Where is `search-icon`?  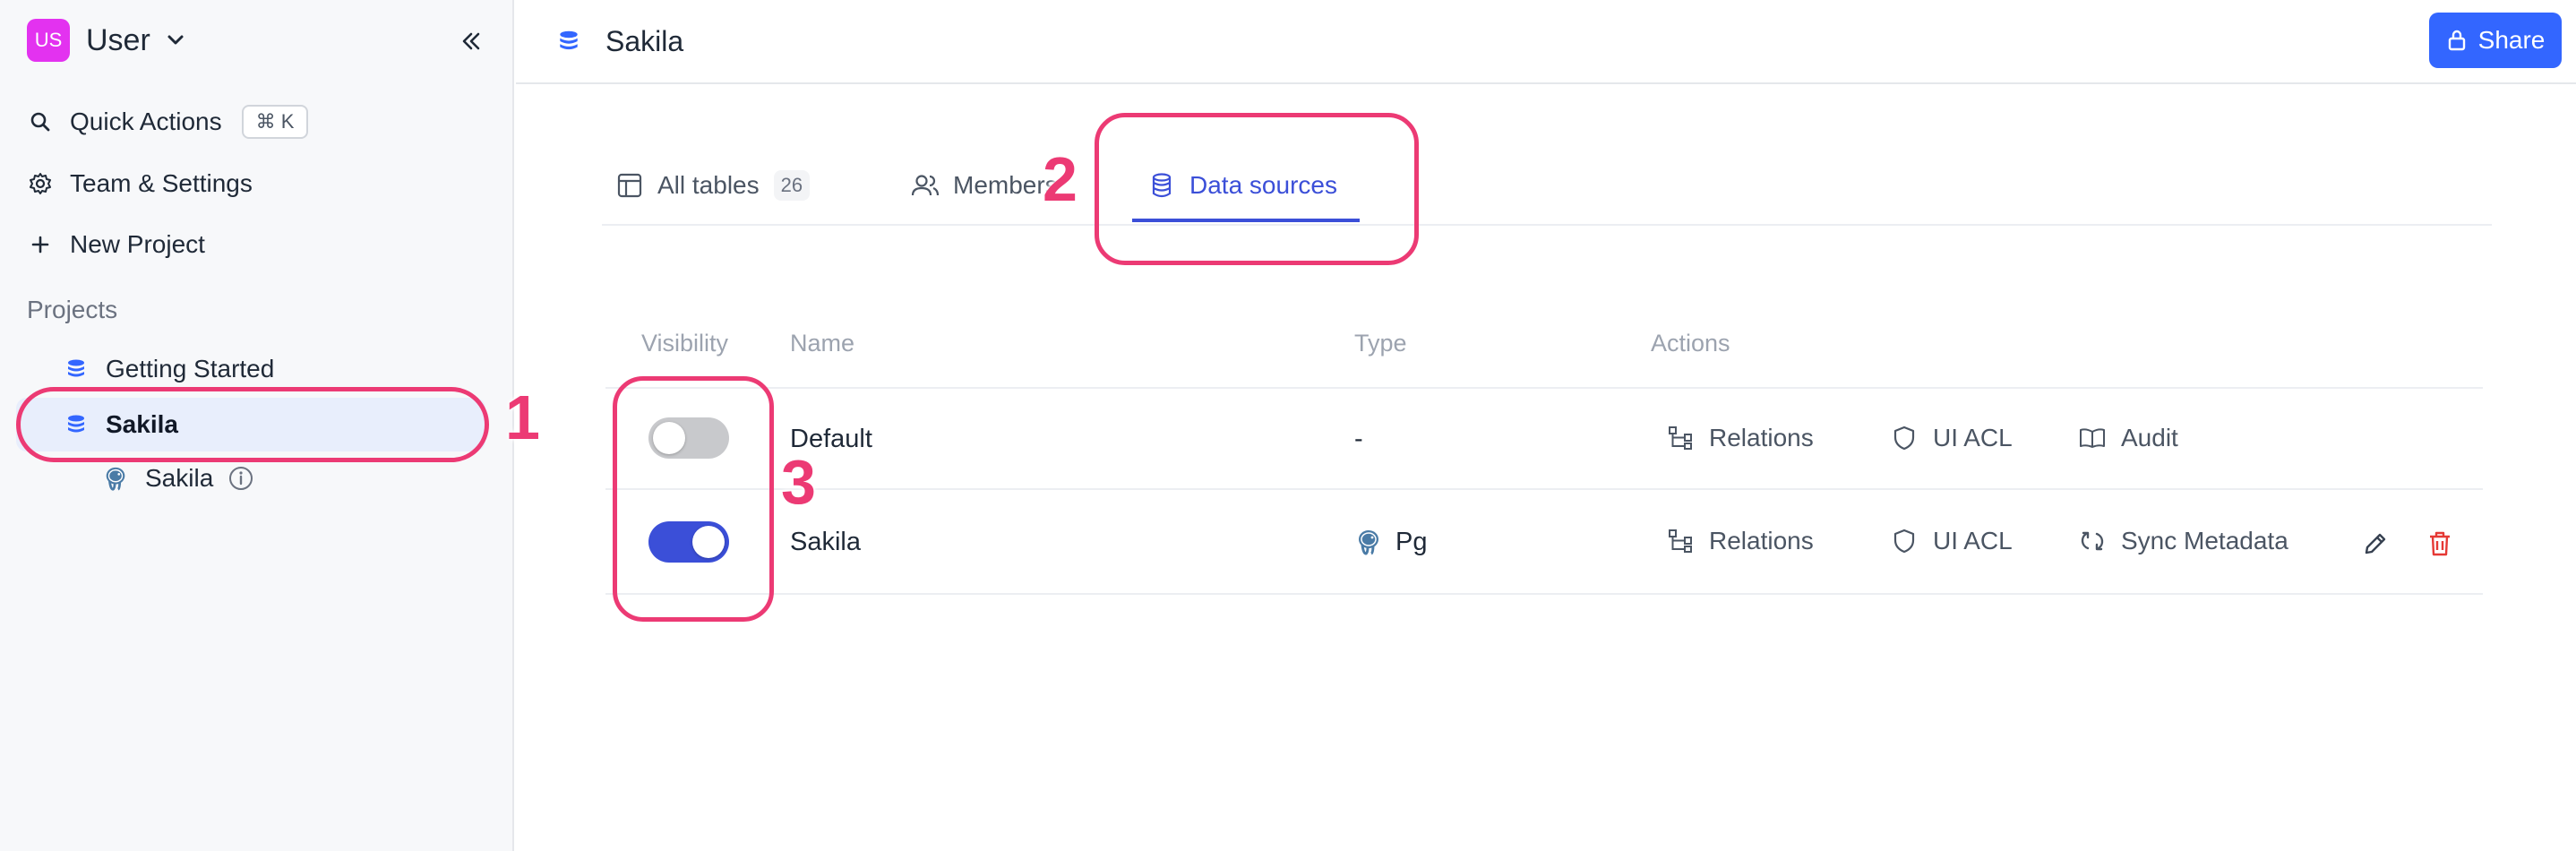
search-icon is located at coordinates (40, 121).